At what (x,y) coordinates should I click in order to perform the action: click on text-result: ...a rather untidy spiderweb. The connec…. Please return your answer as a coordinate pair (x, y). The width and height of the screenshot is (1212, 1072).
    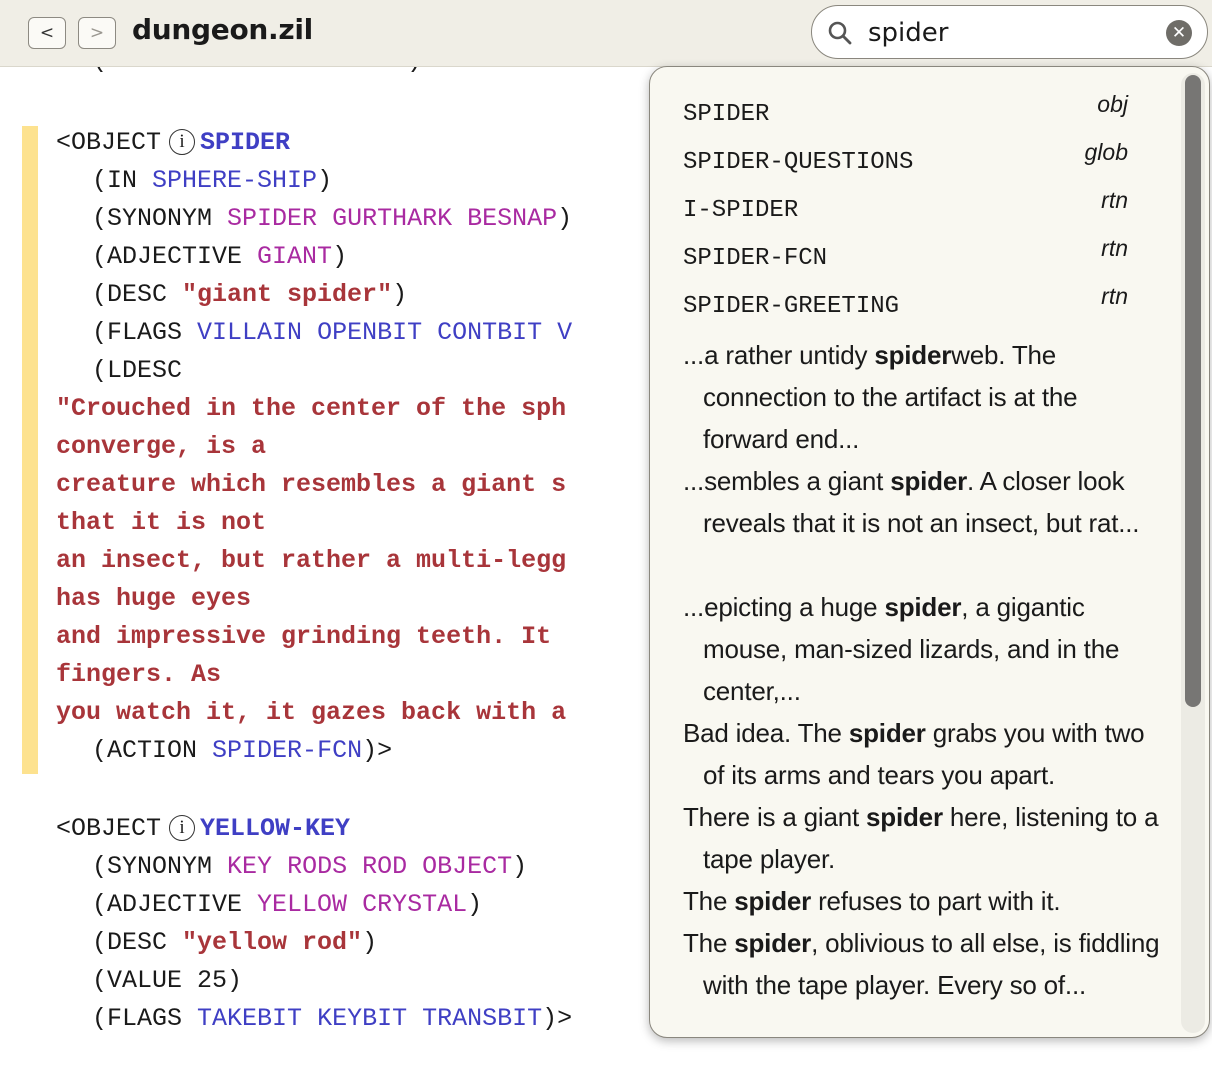
    Looking at the image, I should click on (925, 397).